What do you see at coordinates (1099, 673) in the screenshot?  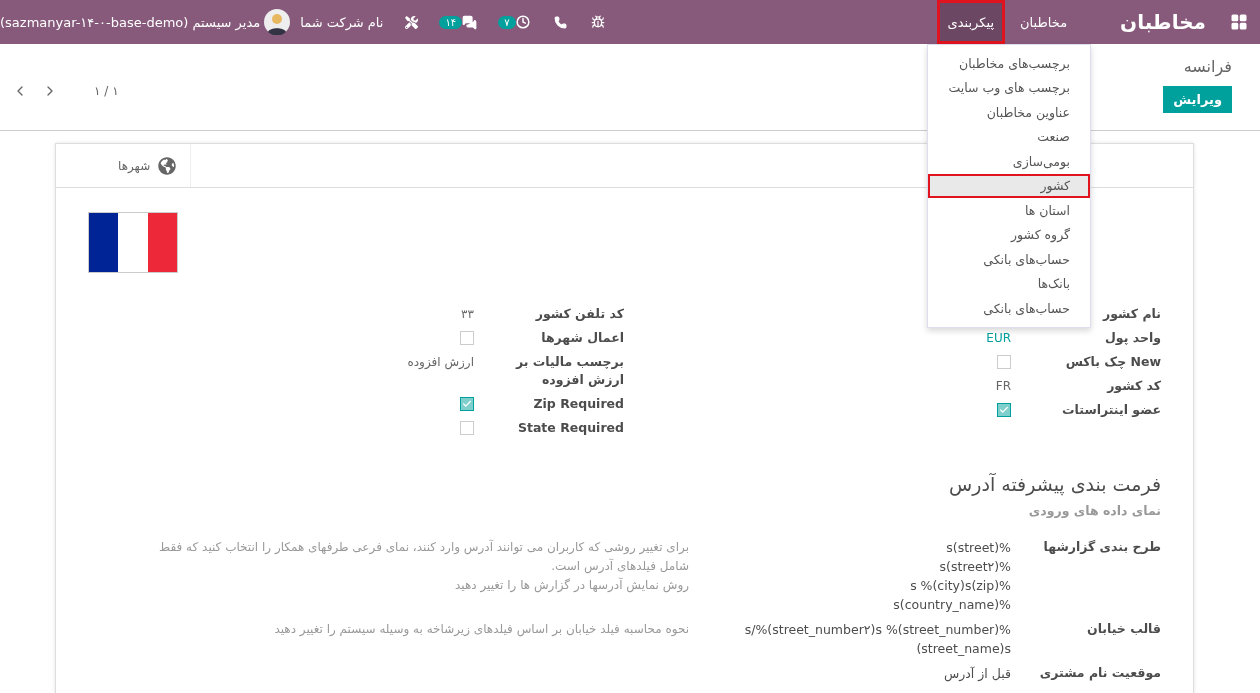 I see `field-label: موقعیت نام مشتری` at bounding box center [1099, 673].